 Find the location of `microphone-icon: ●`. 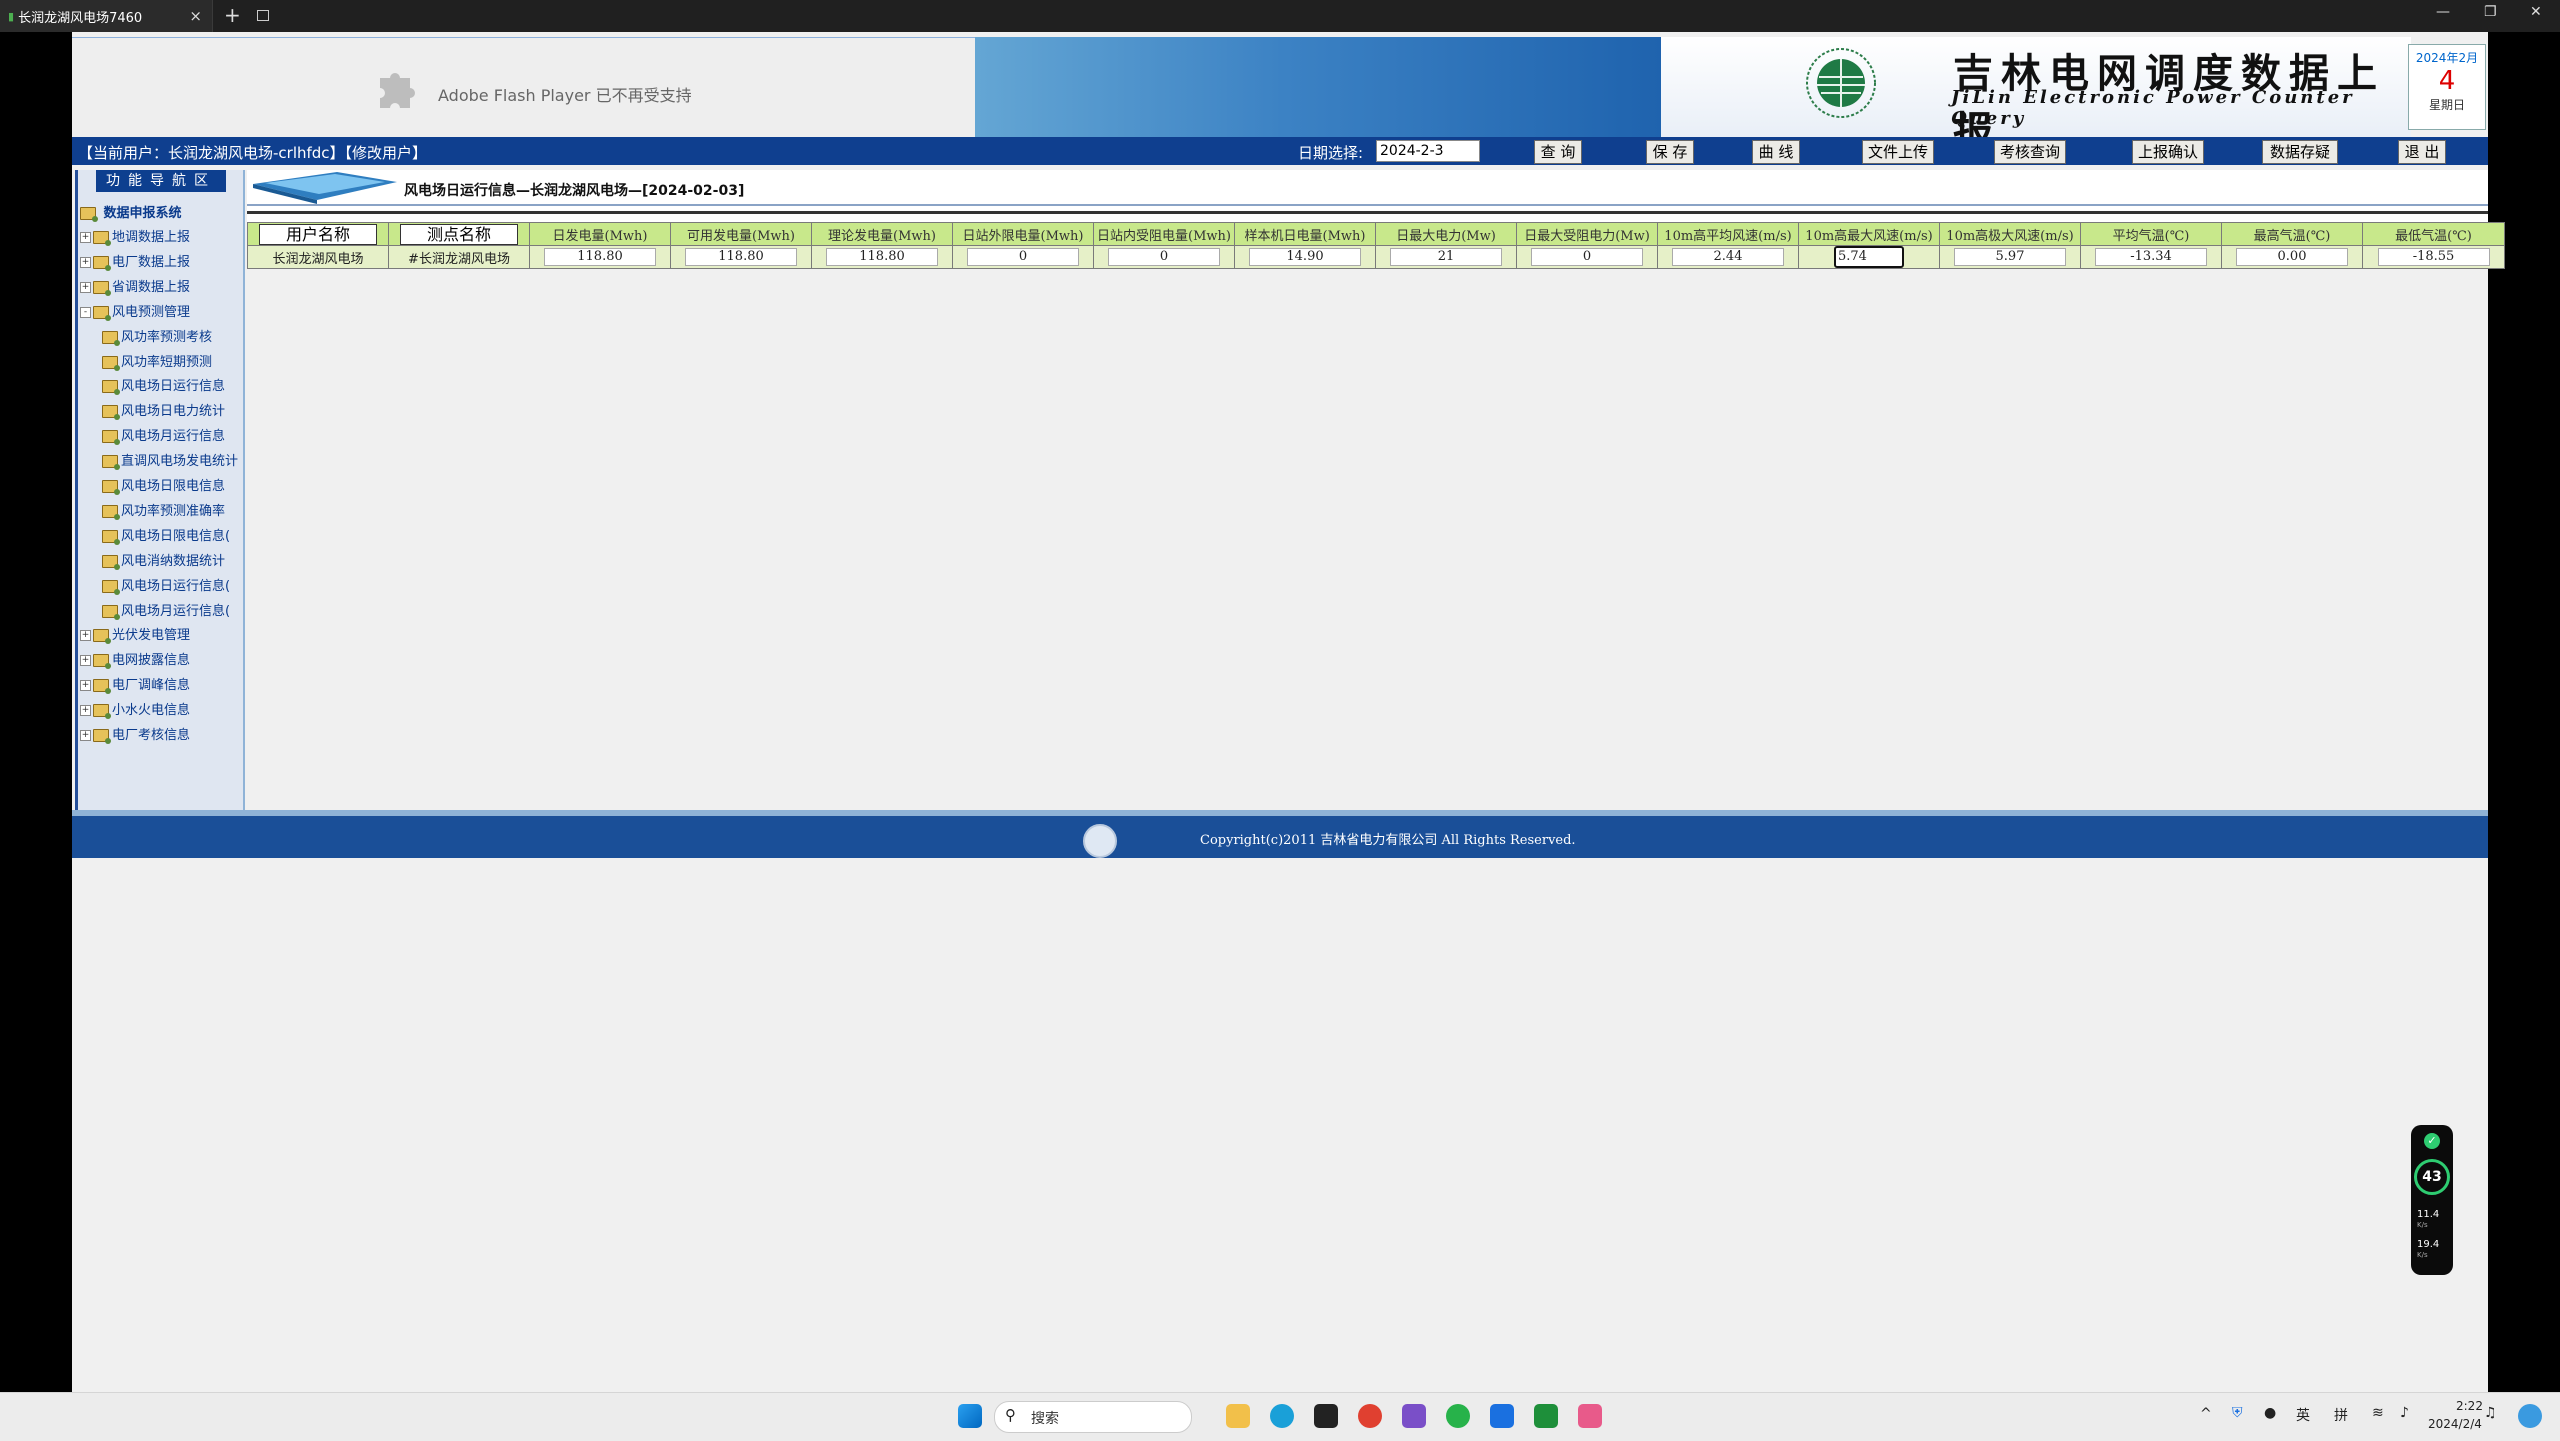

microphone-icon: ● is located at coordinates (2270, 1413).